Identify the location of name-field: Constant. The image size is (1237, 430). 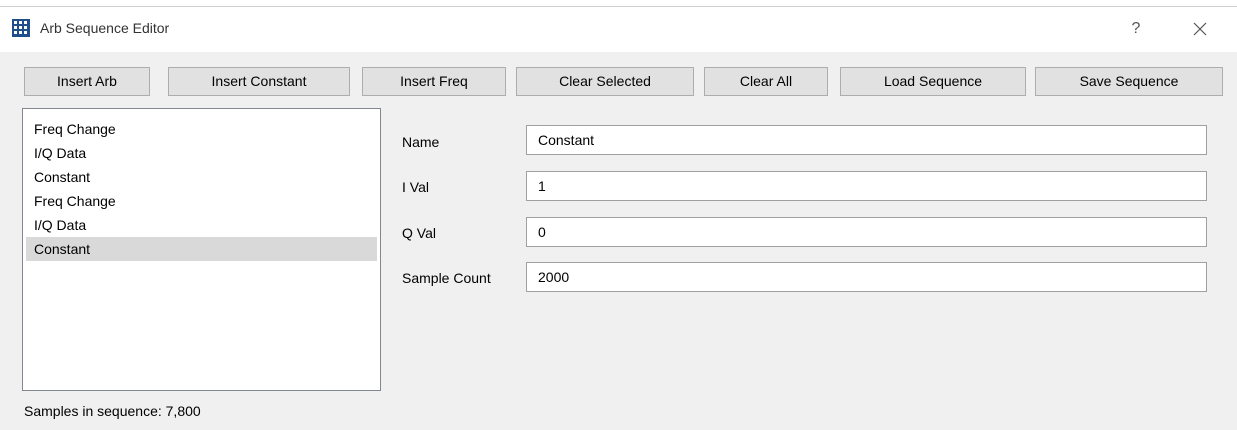
(866, 140).